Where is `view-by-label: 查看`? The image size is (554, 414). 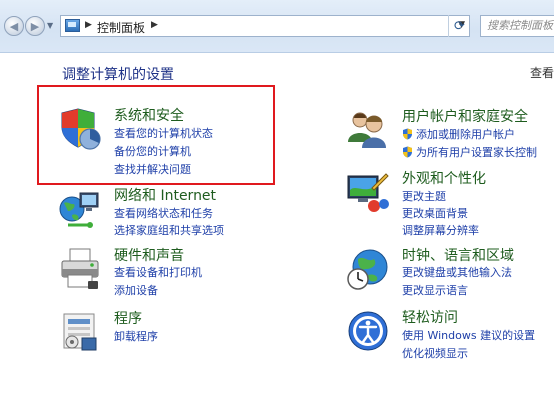
view-by-label: 查看 is located at coordinates (542, 72).